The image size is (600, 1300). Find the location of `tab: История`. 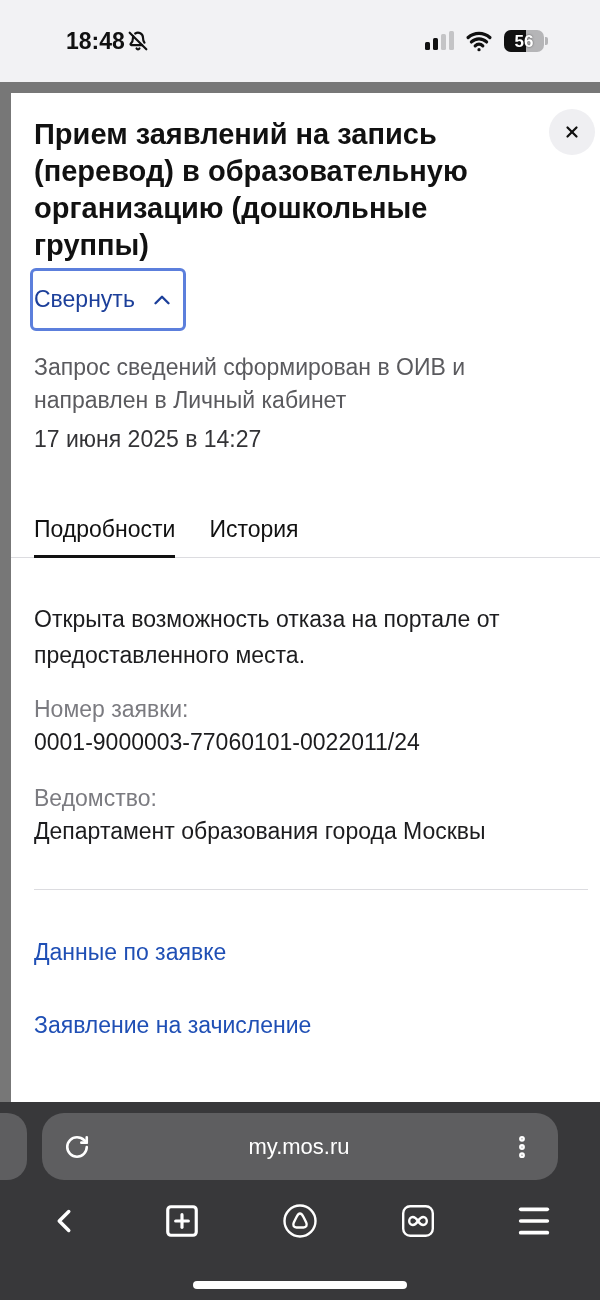

tab: История is located at coordinates (254, 531).